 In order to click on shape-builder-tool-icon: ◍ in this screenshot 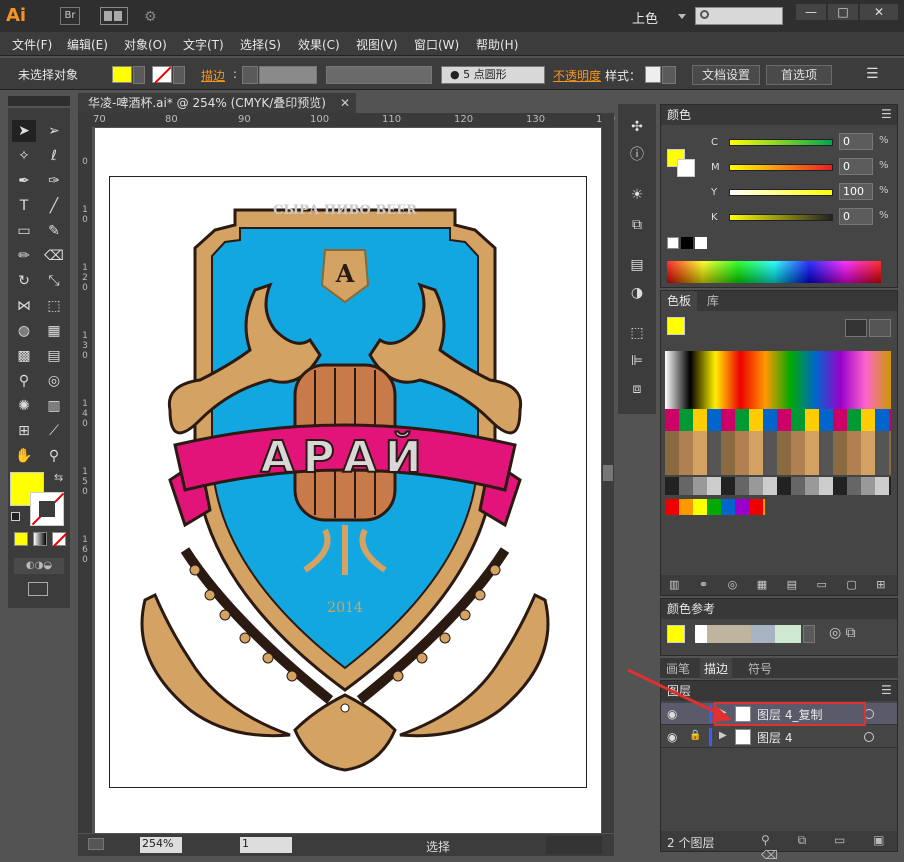, I will do `click(24, 331)`.